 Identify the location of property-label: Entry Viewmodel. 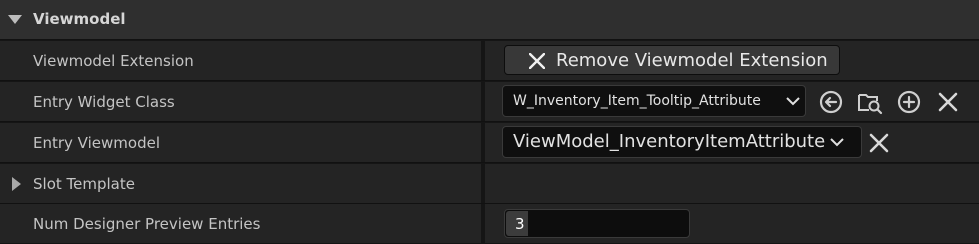
(96, 143).